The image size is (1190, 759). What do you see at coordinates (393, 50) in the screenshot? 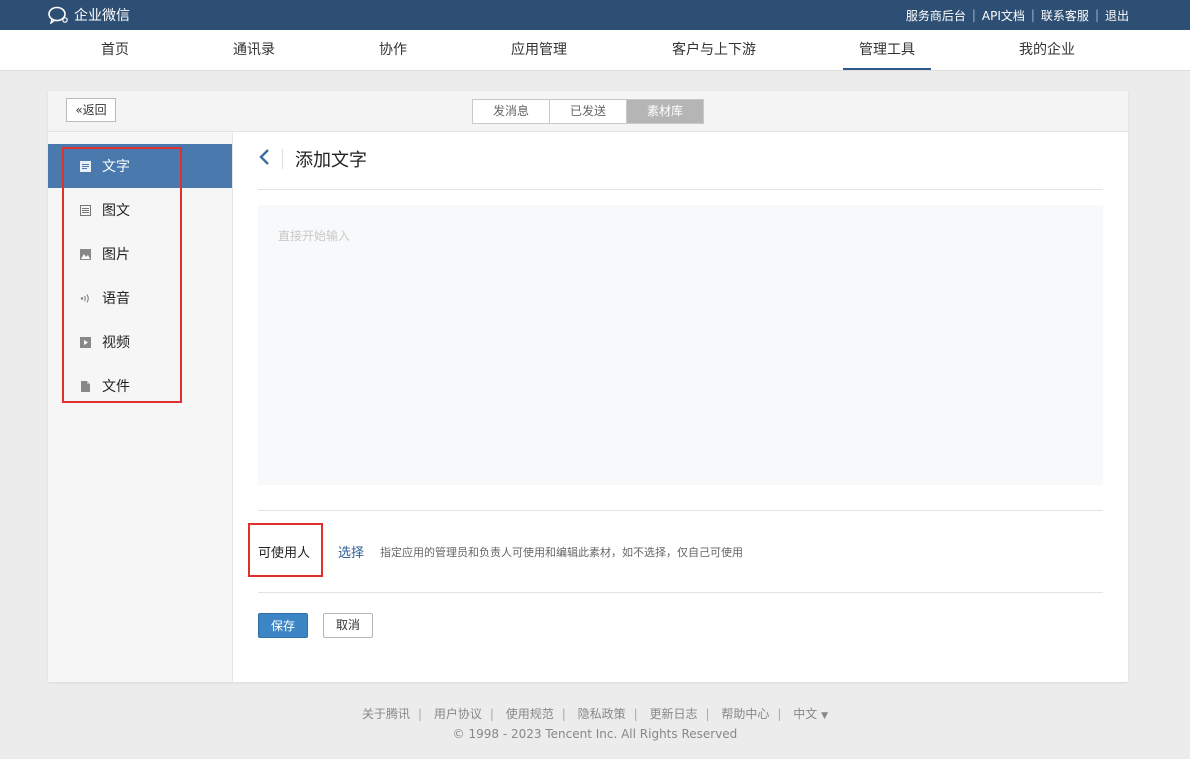
I see `nav-collaboration: 协作` at bounding box center [393, 50].